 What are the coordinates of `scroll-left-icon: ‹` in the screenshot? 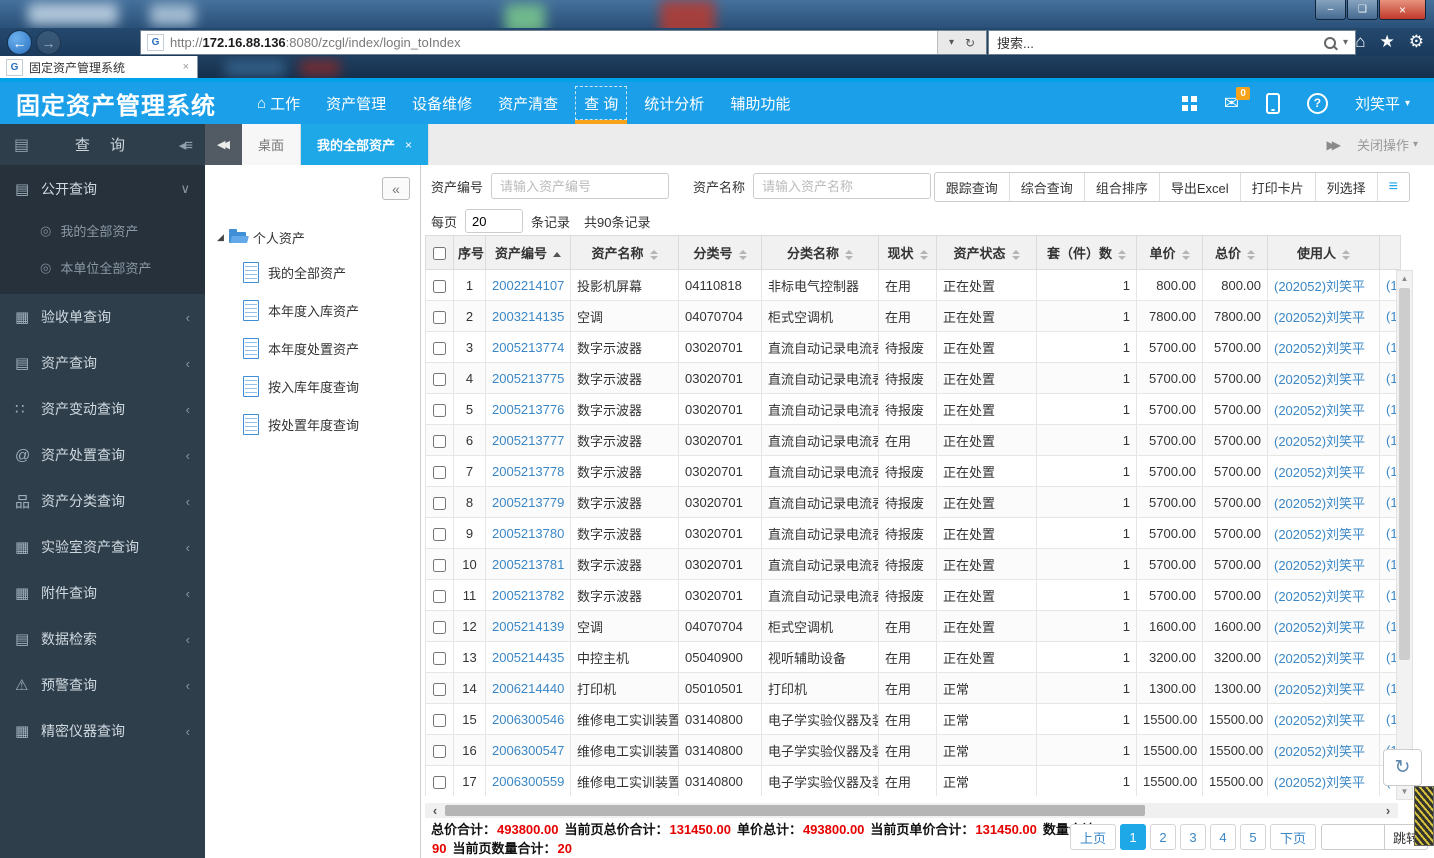 It's located at (435, 810).